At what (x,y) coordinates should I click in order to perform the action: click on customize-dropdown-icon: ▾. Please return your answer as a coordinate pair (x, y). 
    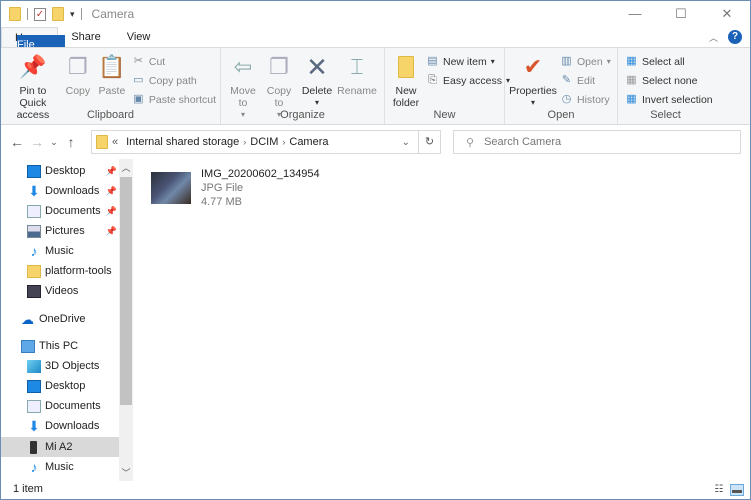
    Looking at the image, I should click on (72, 14).